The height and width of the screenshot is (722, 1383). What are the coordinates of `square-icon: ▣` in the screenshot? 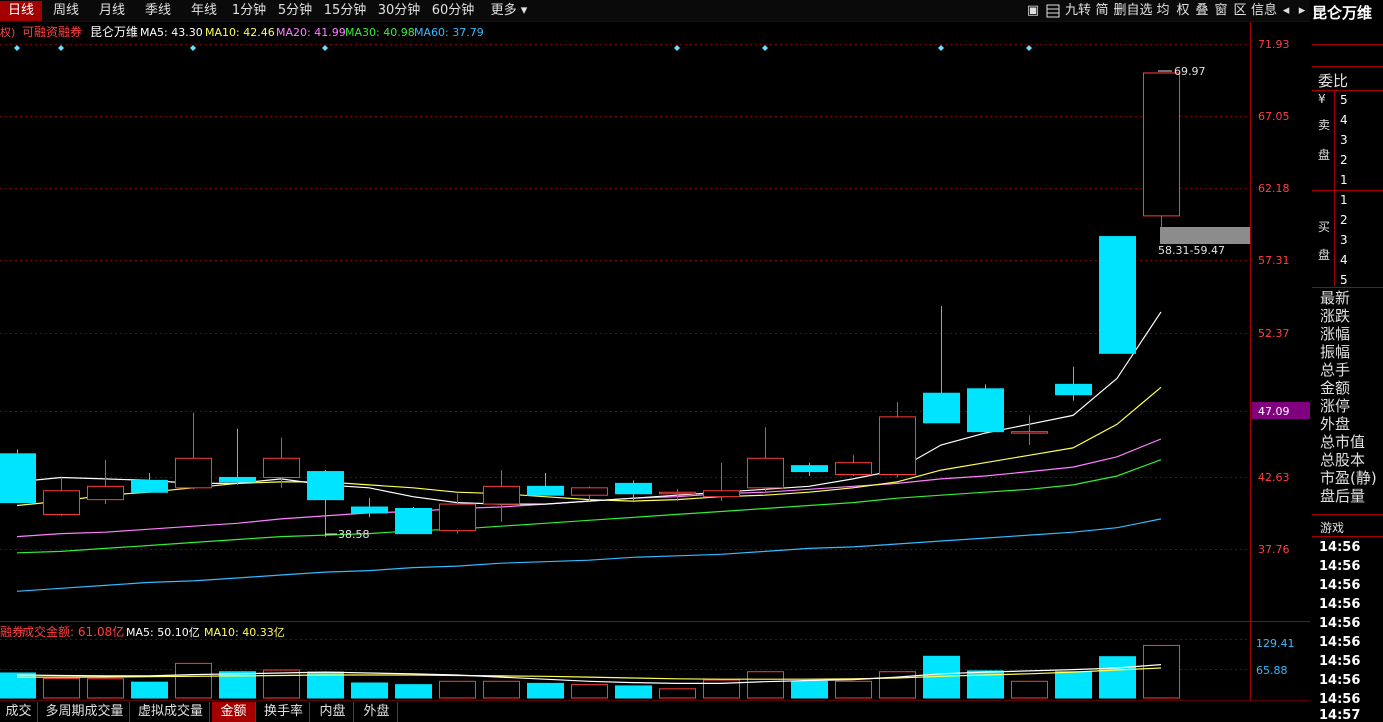 It's located at (1033, 11).